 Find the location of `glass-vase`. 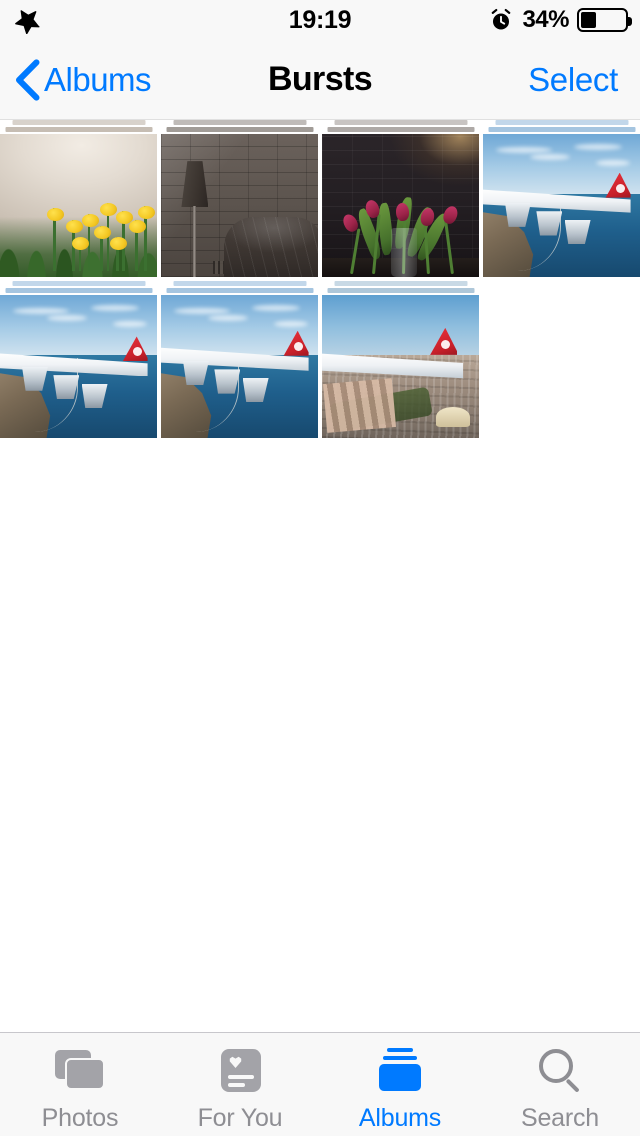

glass-vase is located at coordinates (404, 252).